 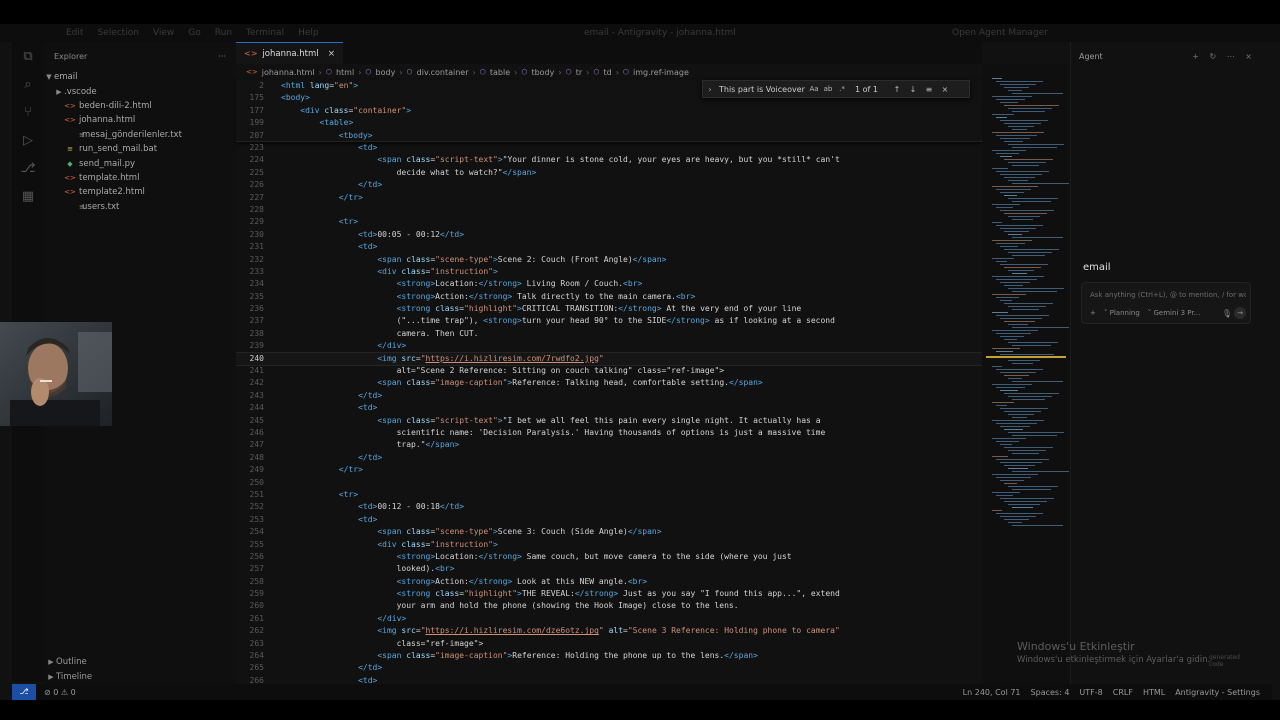 I want to click on code-line: 225 decide what to watch?"</span>, so click(x=609, y=173).